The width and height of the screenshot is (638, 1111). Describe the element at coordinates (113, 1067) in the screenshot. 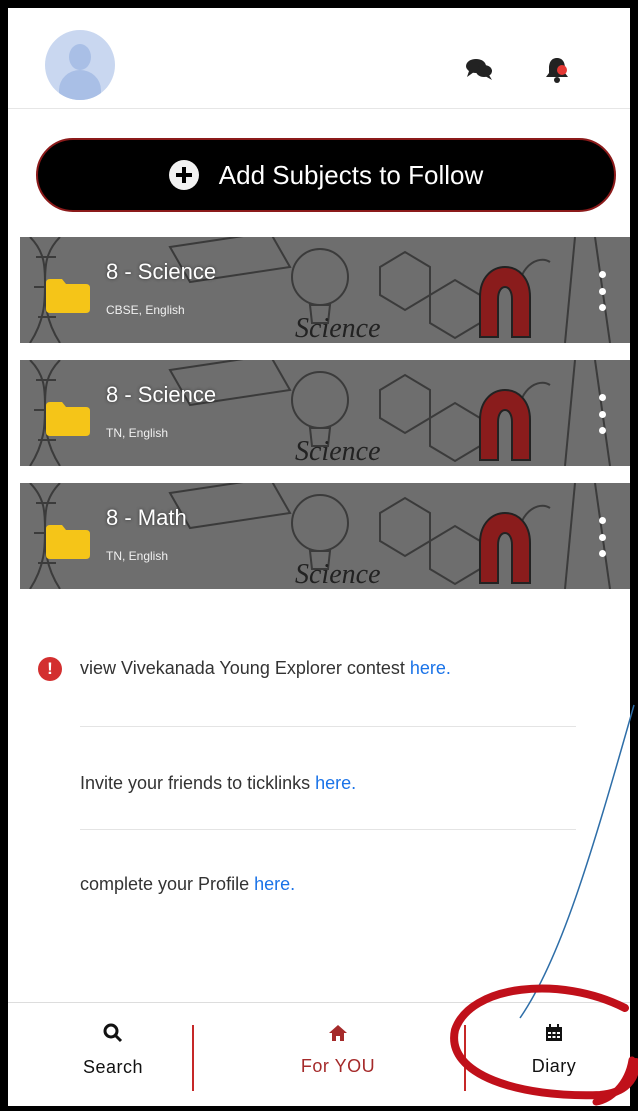

I see `nav-search-label: Search` at that location.